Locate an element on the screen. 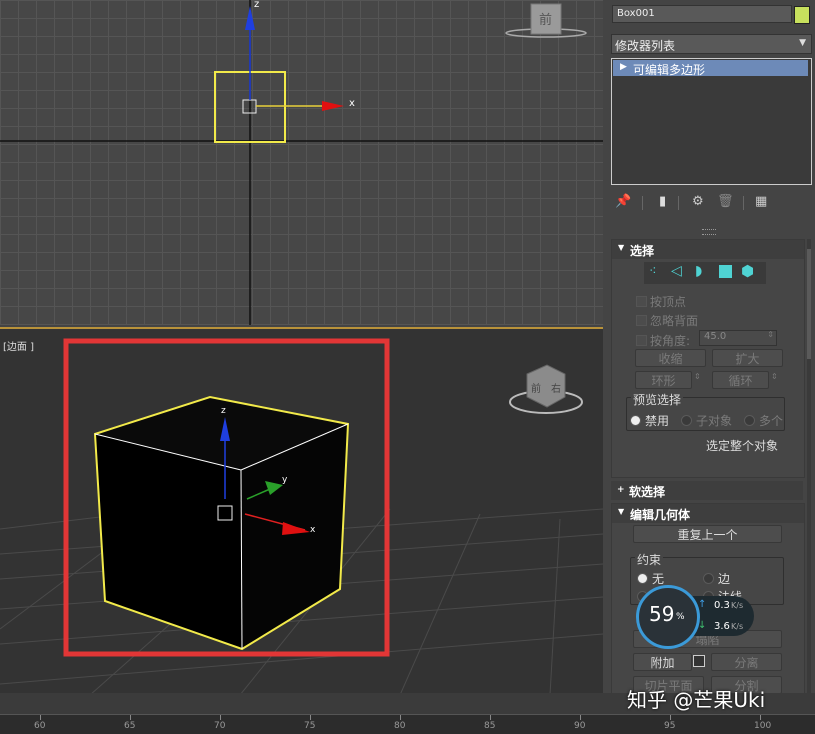 This screenshot has width=815, height=734. angle-value: 45.0 is located at coordinates (715, 336).